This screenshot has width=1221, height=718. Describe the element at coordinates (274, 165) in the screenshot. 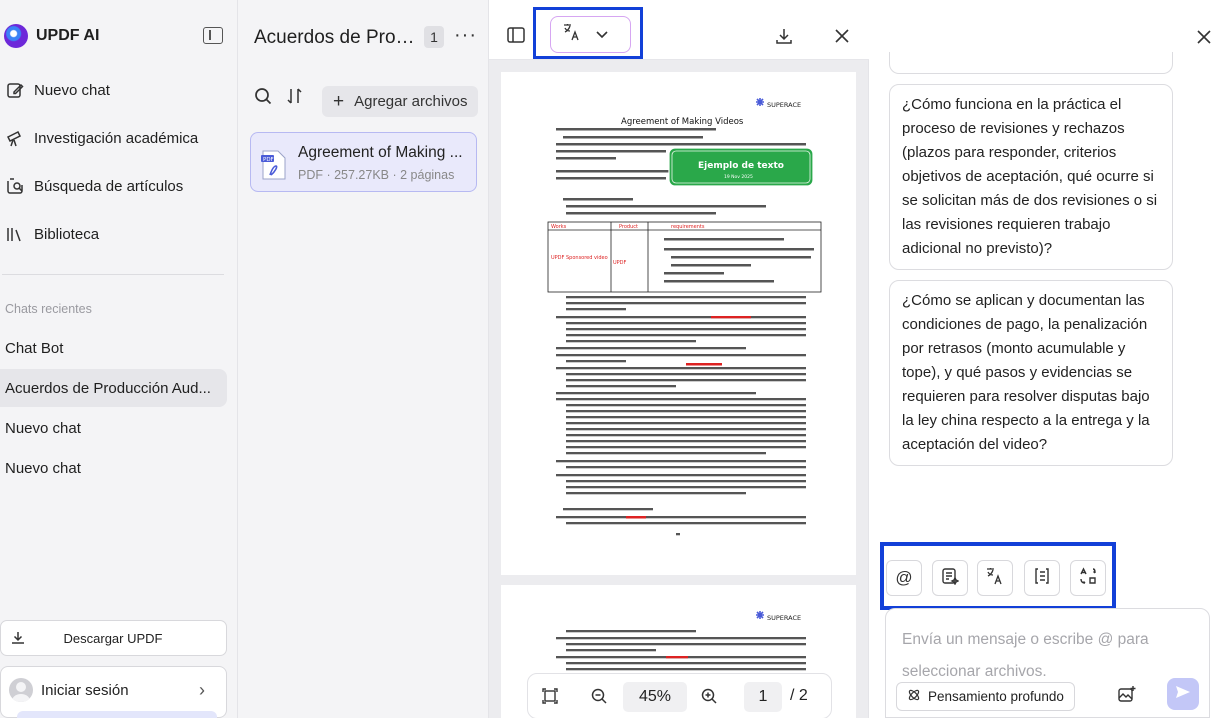

I see `pdf-file-icon: PDF` at that location.